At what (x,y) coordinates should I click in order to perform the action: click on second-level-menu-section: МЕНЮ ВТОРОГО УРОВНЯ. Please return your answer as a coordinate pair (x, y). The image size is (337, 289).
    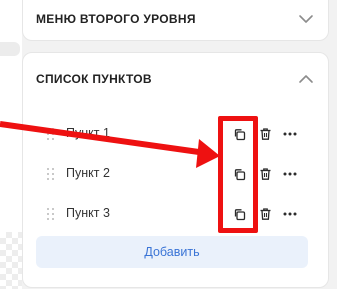
    Looking at the image, I should click on (175, 20).